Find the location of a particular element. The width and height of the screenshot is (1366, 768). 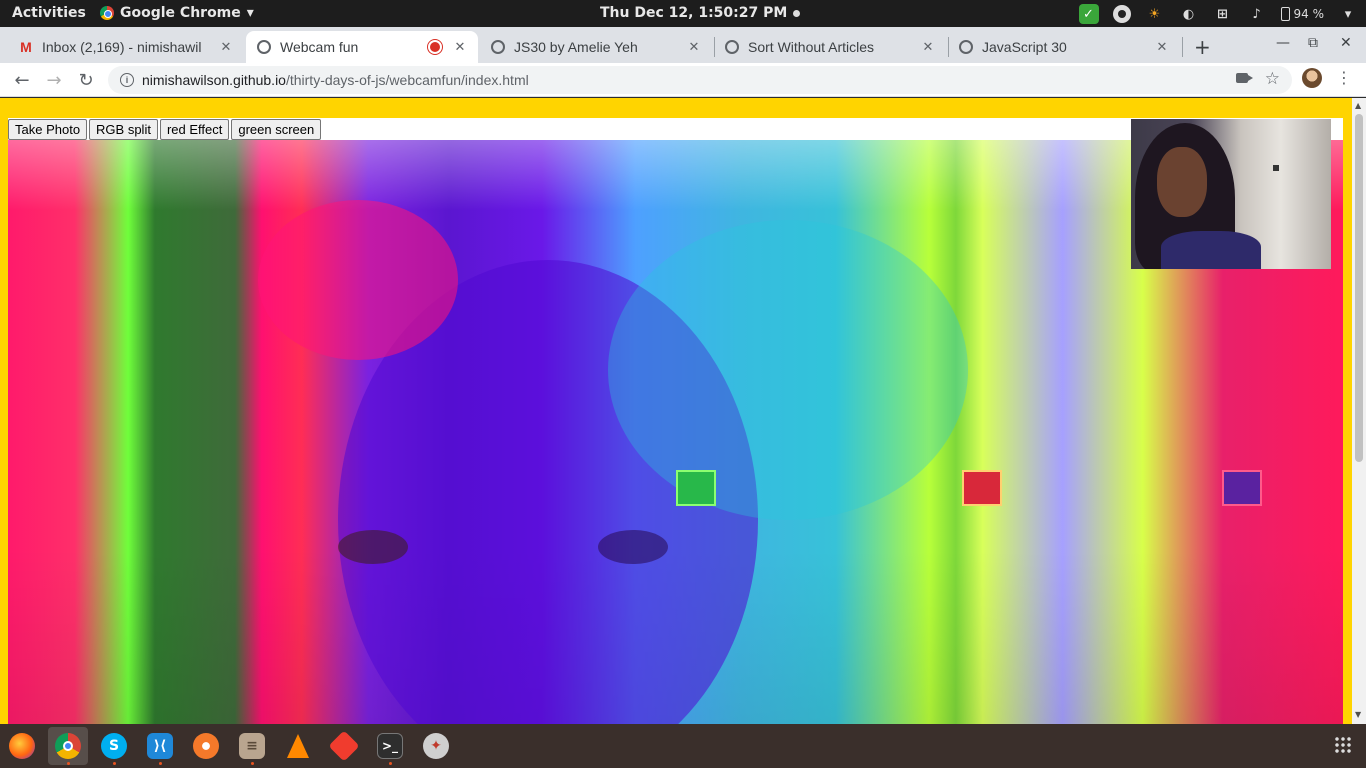

terminal-icon: >_ is located at coordinates (390, 746).